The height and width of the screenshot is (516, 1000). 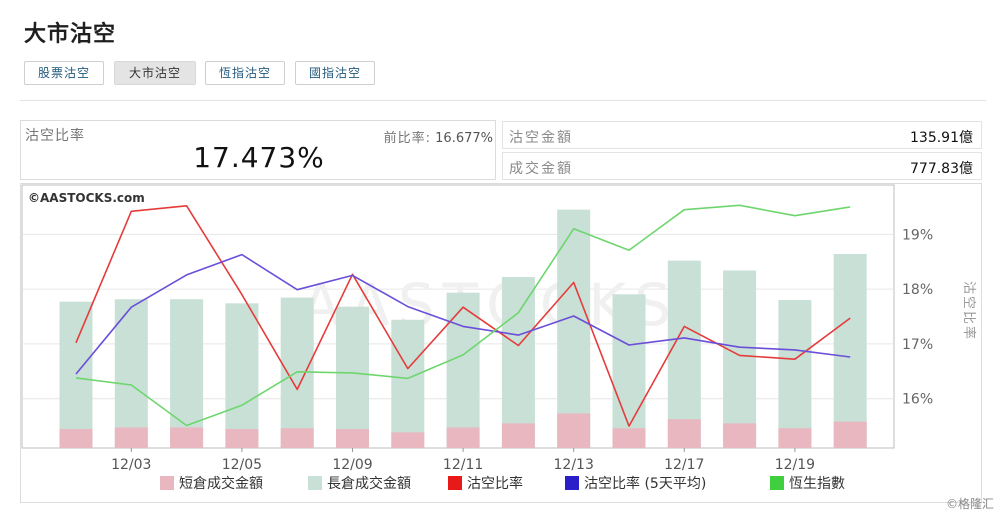 I want to click on chart-copyright: ©AASTOCKS.com, so click(x=86, y=198).